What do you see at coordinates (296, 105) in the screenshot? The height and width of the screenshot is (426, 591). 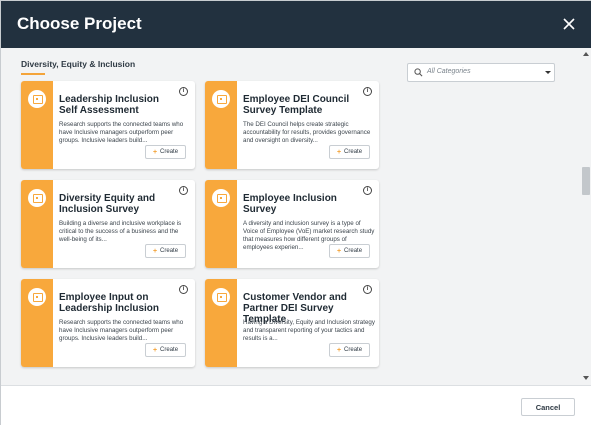 I see `card-title: Employee DEI Council Survey Template` at bounding box center [296, 105].